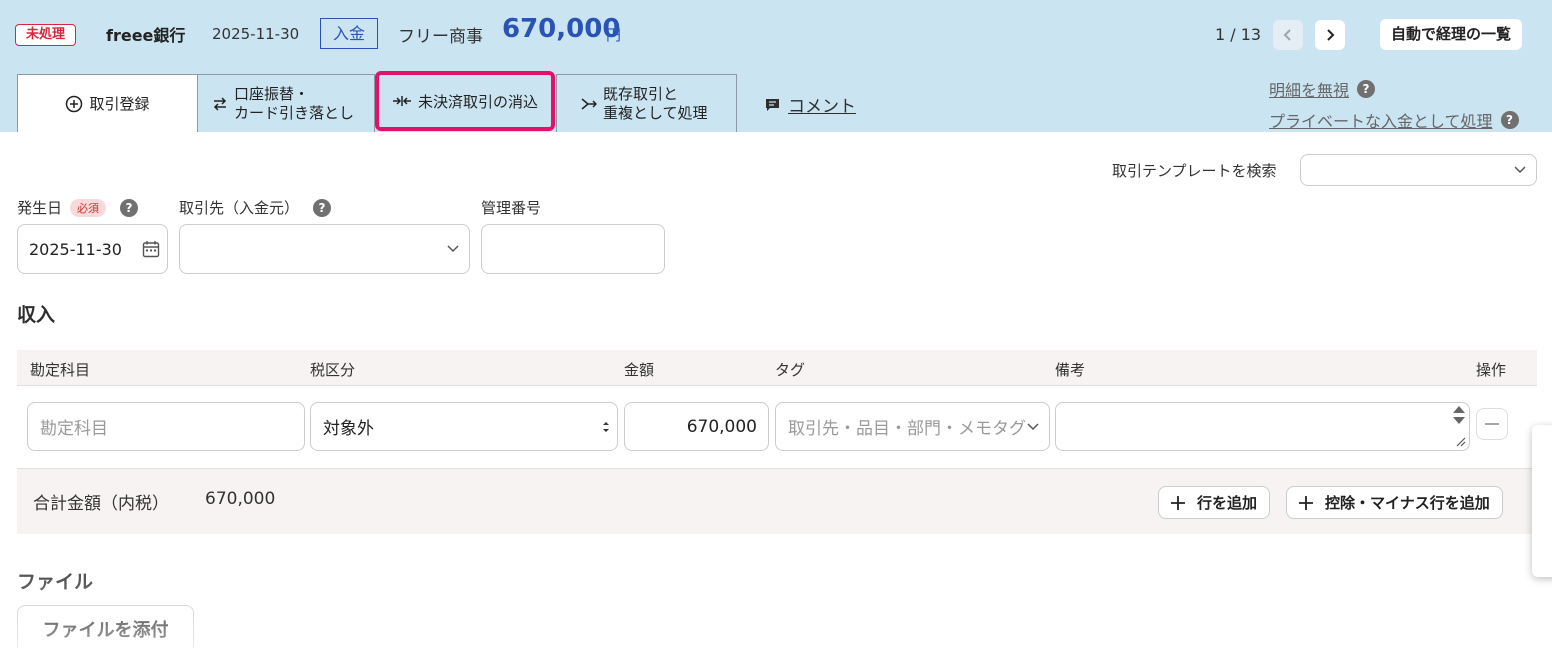  What do you see at coordinates (239, 208) in the screenshot?
I see `partner-label: 取引先（入金元）` at bounding box center [239, 208].